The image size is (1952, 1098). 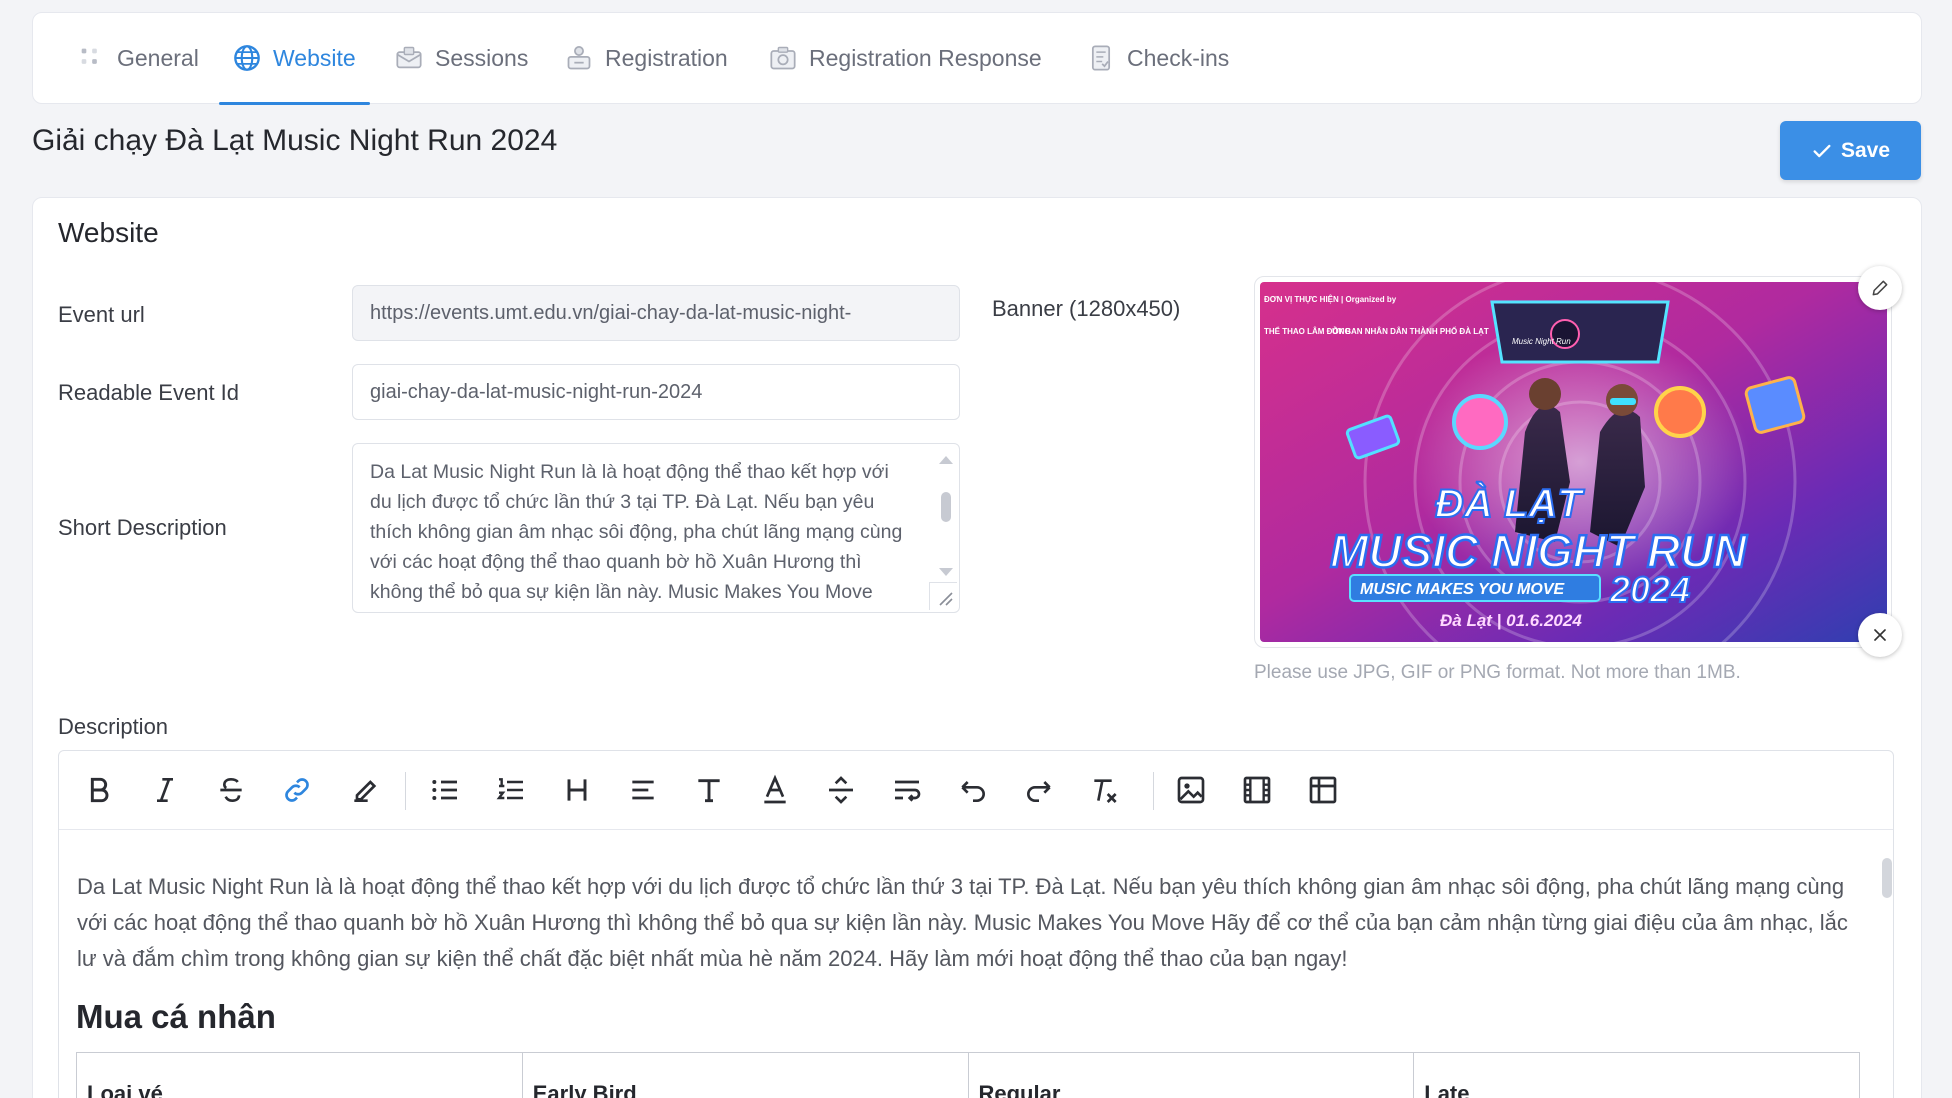 I want to click on redo-icon, so click(x=1039, y=790).